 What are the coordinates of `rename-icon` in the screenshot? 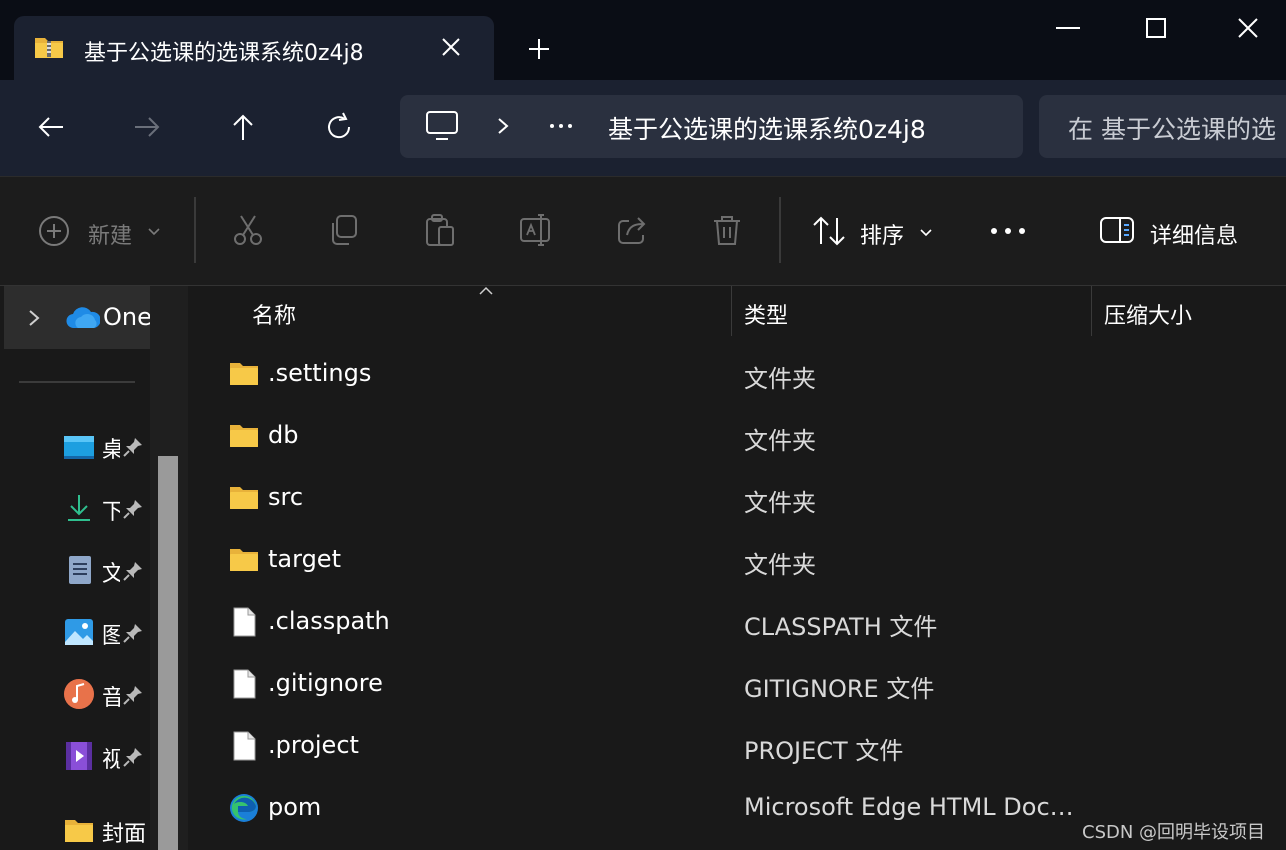 It's located at (536, 230).